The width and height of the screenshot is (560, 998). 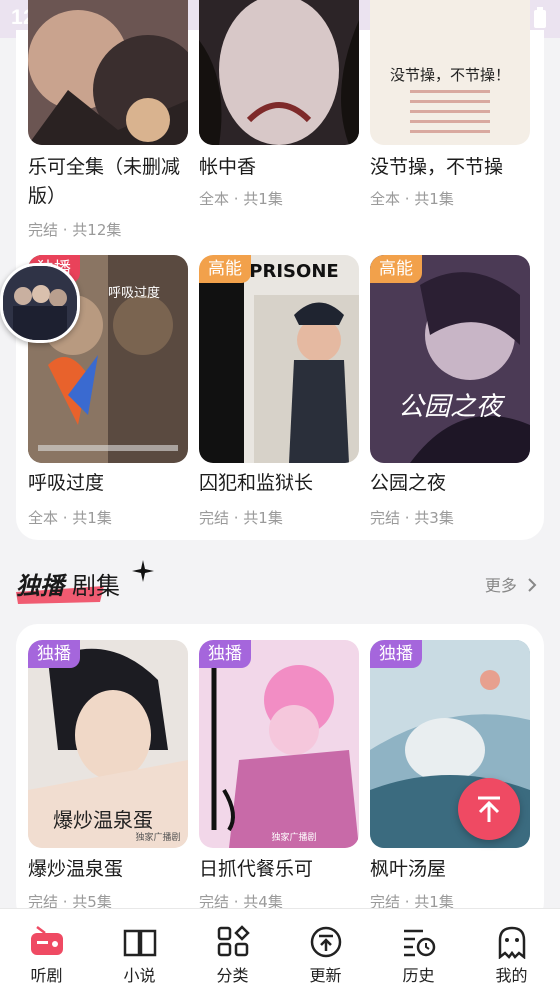 I want to click on book-icon, so click(x=140, y=943).